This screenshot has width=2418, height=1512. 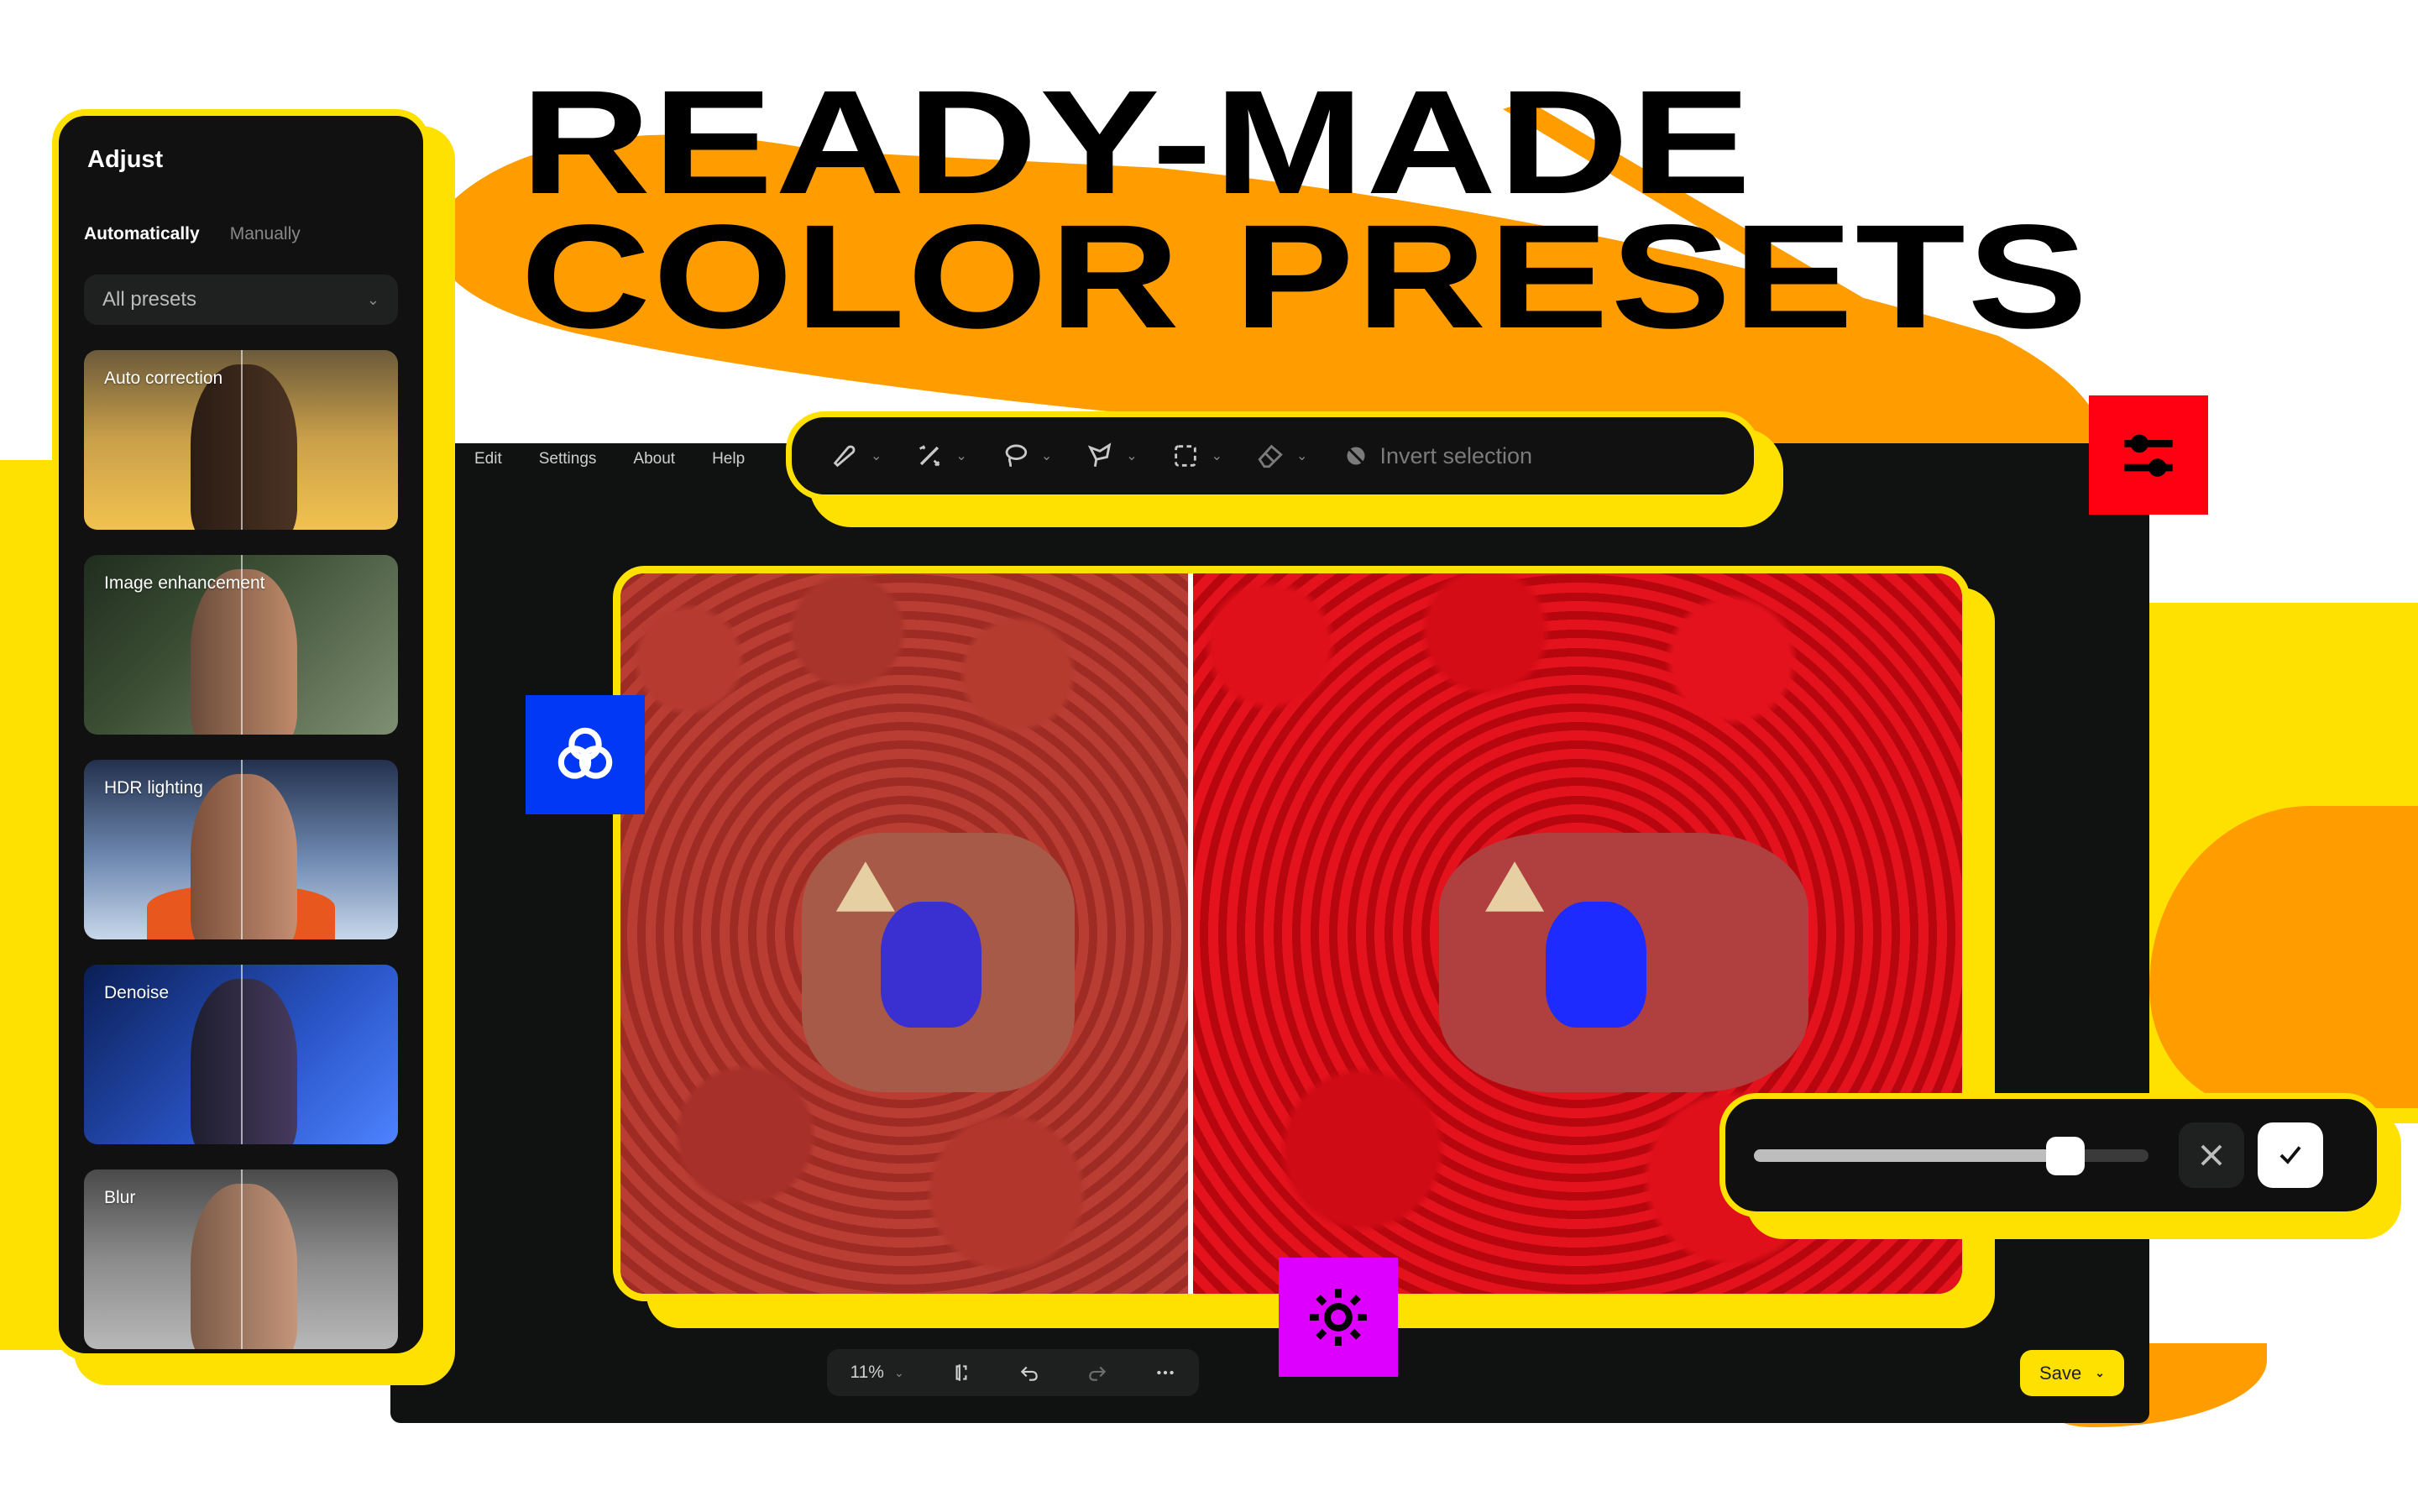 I want to click on cancel-button, so click(x=2211, y=1155).